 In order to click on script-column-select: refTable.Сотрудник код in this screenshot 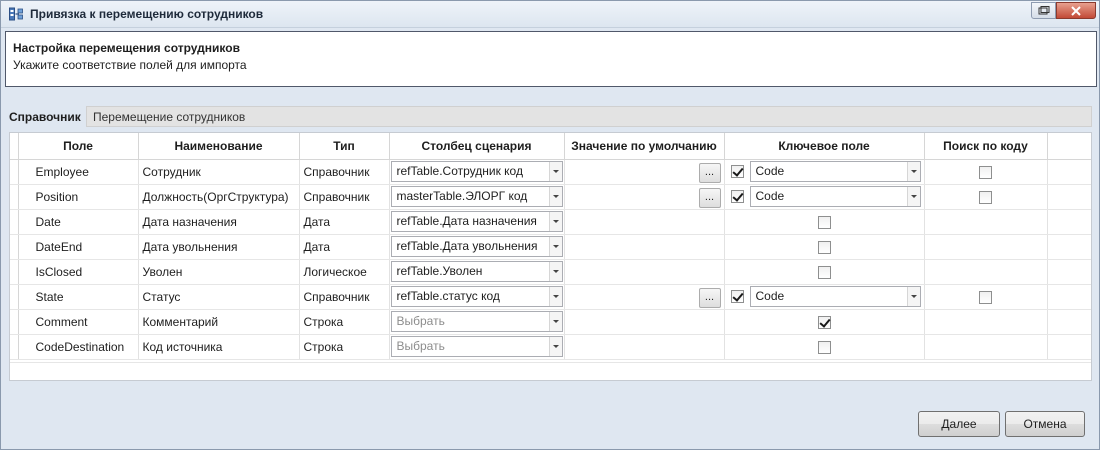, I will do `click(476, 171)`.